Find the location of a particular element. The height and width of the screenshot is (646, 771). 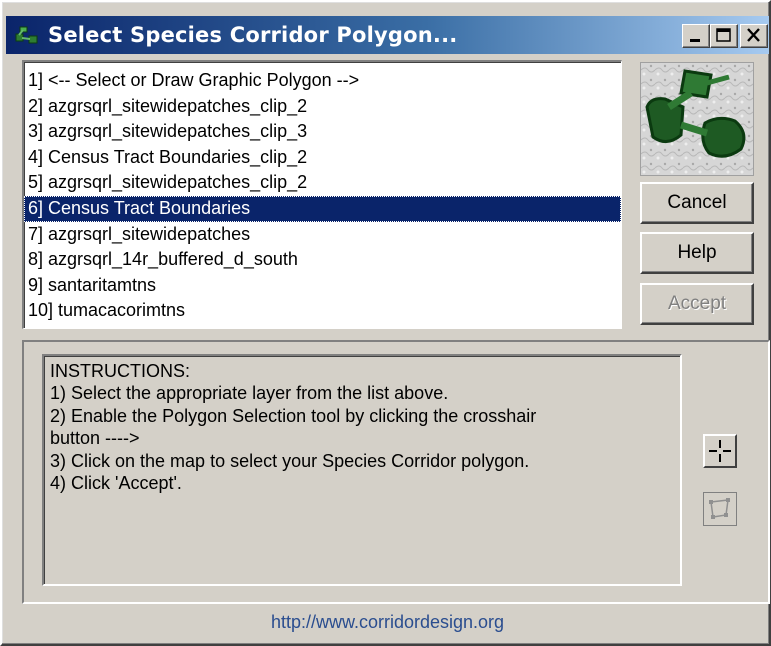

layer-list-item: 2] azgrsqrl_sitewidepatches_clip_2 is located at coordinates (322, 107).